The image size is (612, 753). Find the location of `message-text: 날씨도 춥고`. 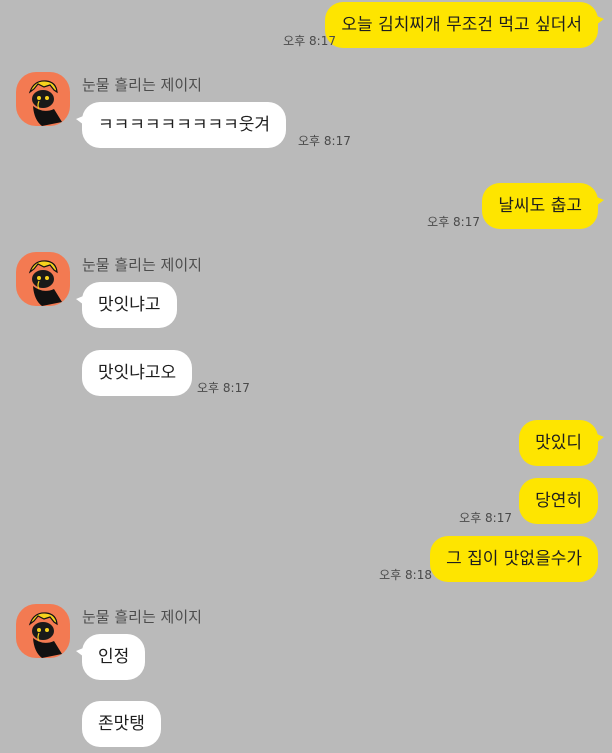

message-text: 날씨도 춥고 is located at coordinates (540, 206).